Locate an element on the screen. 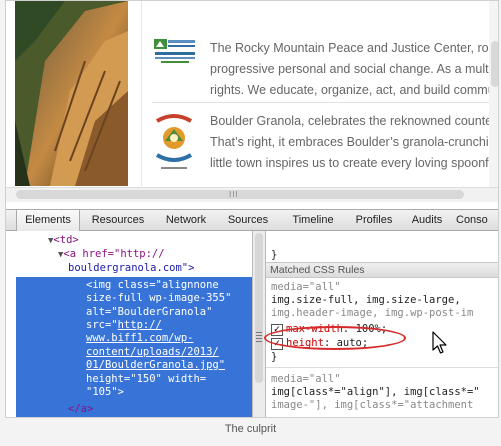 The height and width of the screenshot is (446, 501). img-line: <img class="alignnone is located at coordinates (152, 285).